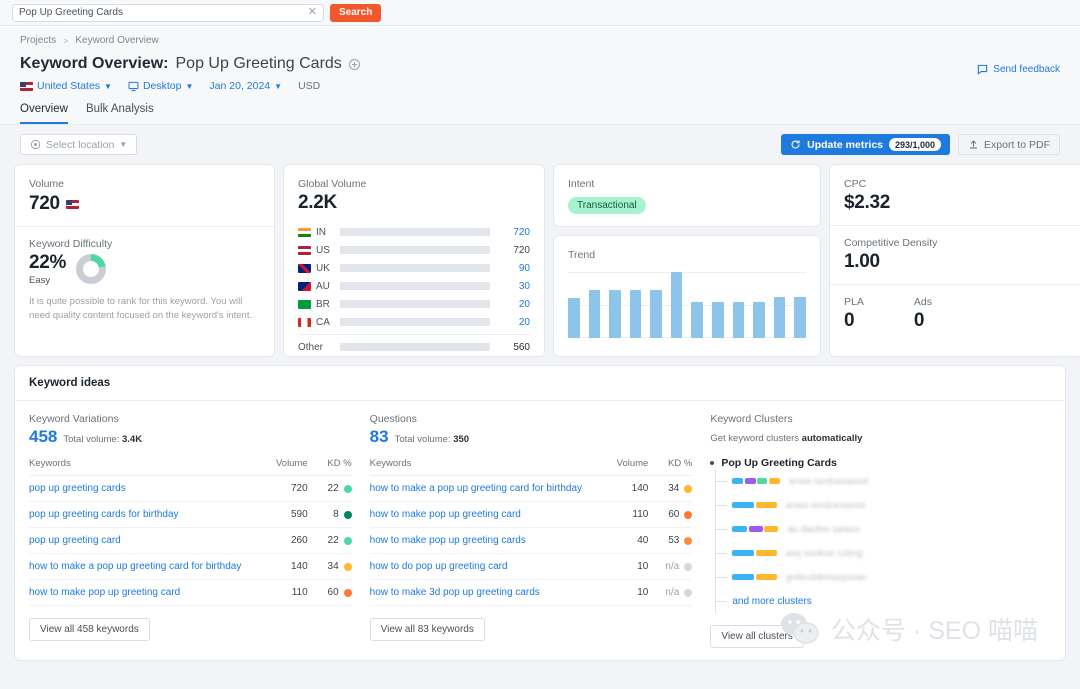 This screenshot has width=1080, height=689. I want to click on search-field-wrapper: ✕, so click(168, 12).